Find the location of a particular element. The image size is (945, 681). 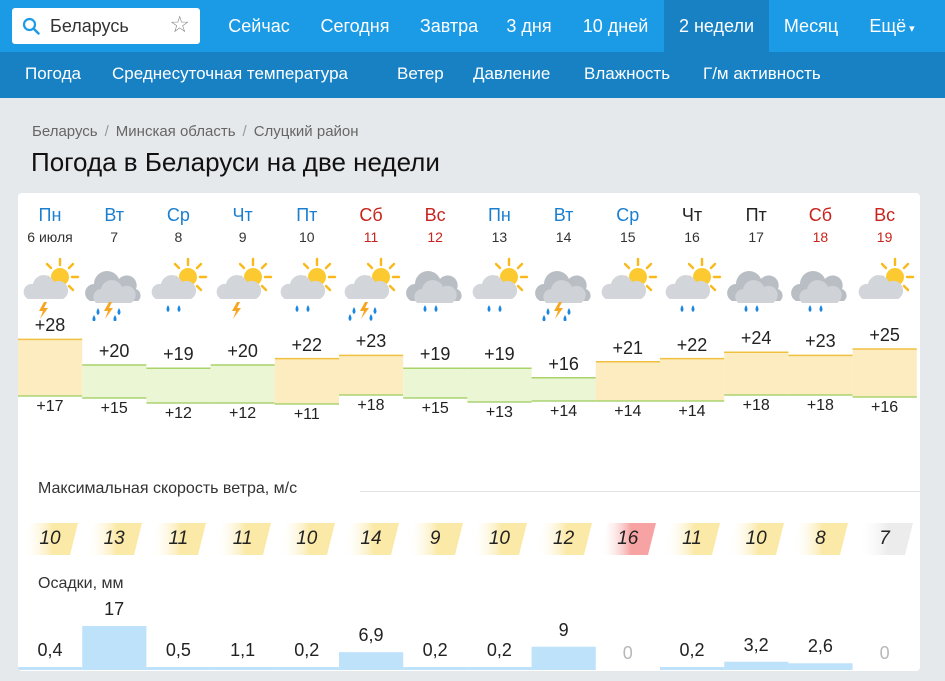

search-icon is located at coordinates (31, 26).